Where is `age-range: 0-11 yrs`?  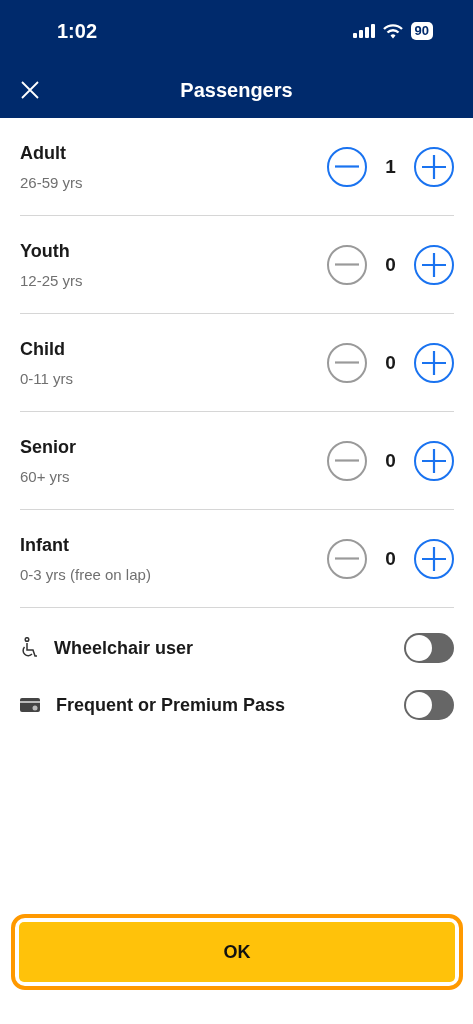 age-range: 0-11 yrs is located at coordinates (47, 378).